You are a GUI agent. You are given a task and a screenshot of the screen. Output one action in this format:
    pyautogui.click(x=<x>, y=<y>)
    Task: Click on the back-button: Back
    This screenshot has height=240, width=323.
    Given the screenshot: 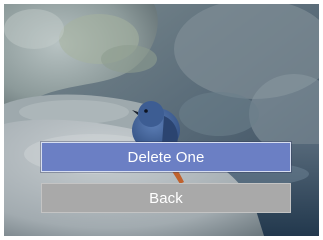 What is the action you would take?
    pyautogui.click(x=166, y=198)
    